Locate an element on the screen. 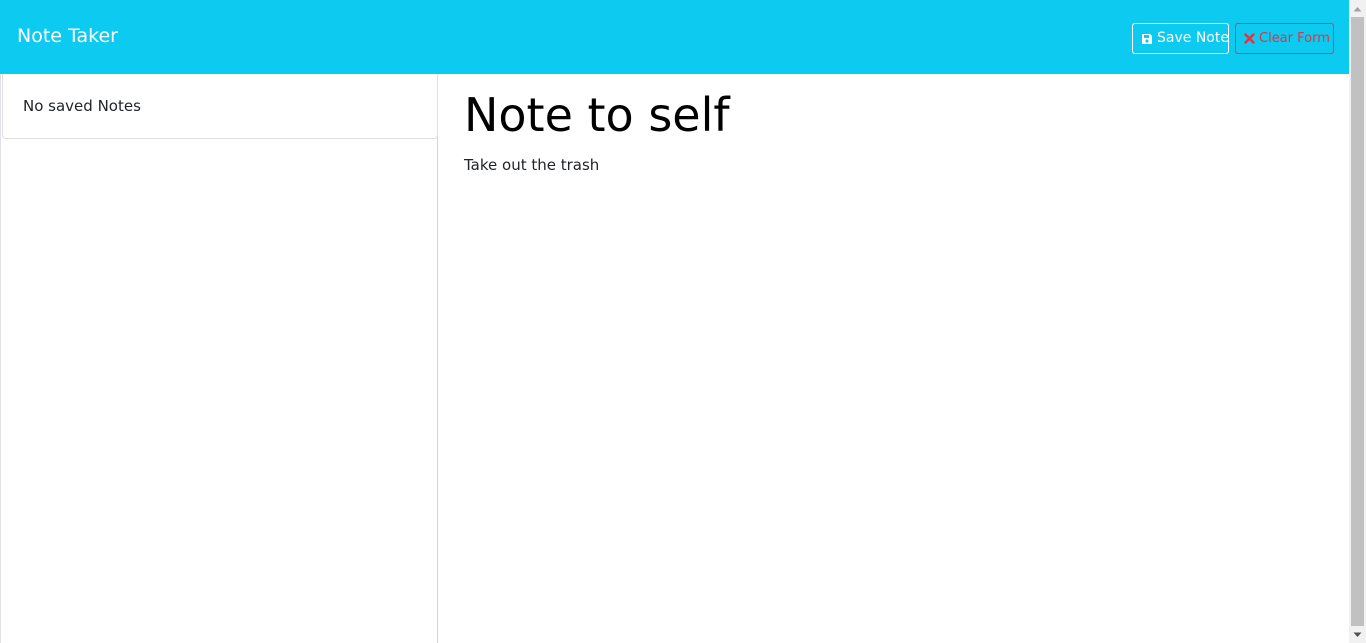 The width and height of the screenshot is (1366, 643). save-note-label: Save Note is located at coordinates (1193, 38).